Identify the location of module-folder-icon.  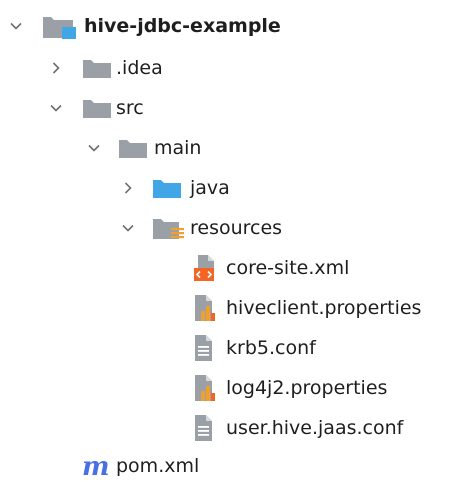
(60, 26).